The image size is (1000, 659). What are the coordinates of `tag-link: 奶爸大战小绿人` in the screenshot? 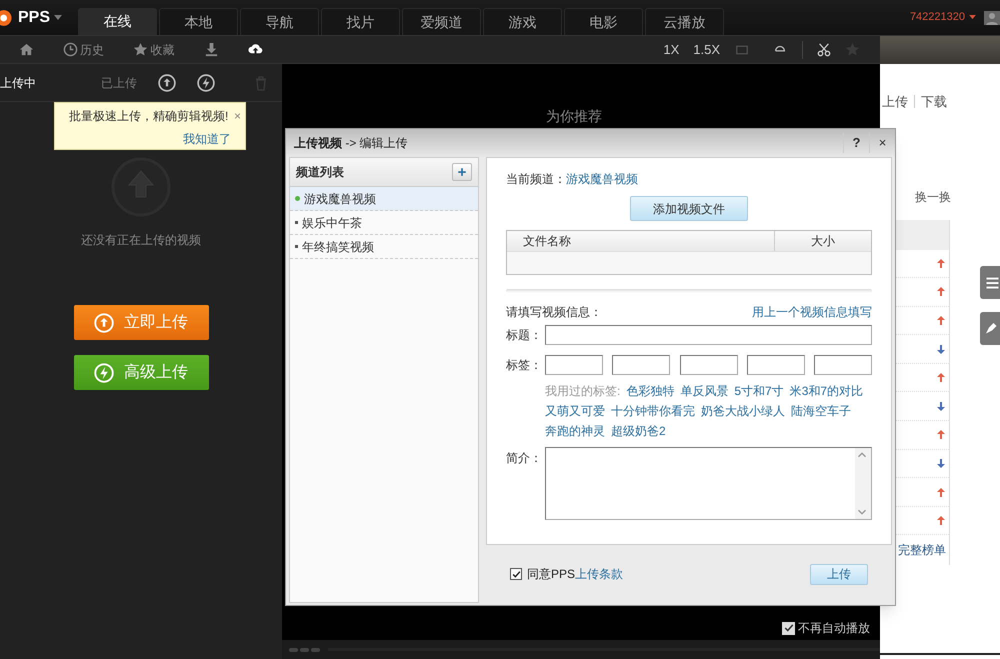 It's located at (743, 411).